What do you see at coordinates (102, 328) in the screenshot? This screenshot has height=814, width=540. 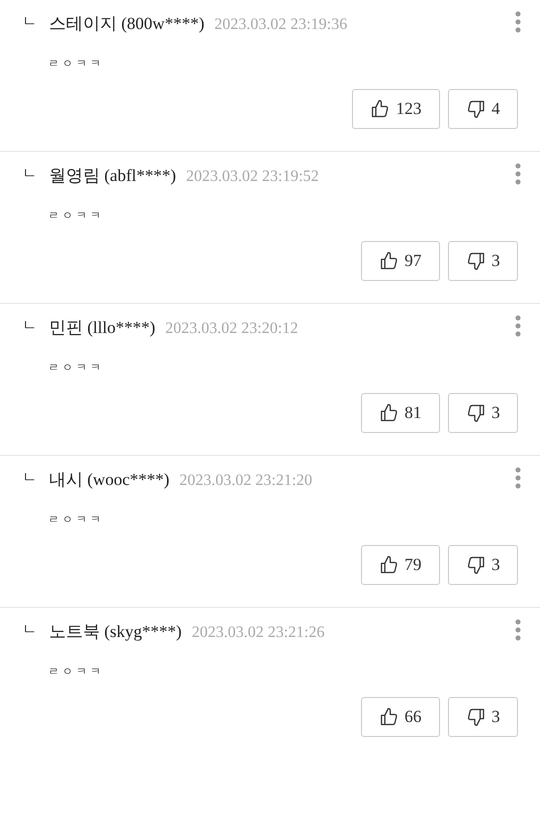 I see `author-name: 민핀 (lllo****)` at bounding box center [102, 328].